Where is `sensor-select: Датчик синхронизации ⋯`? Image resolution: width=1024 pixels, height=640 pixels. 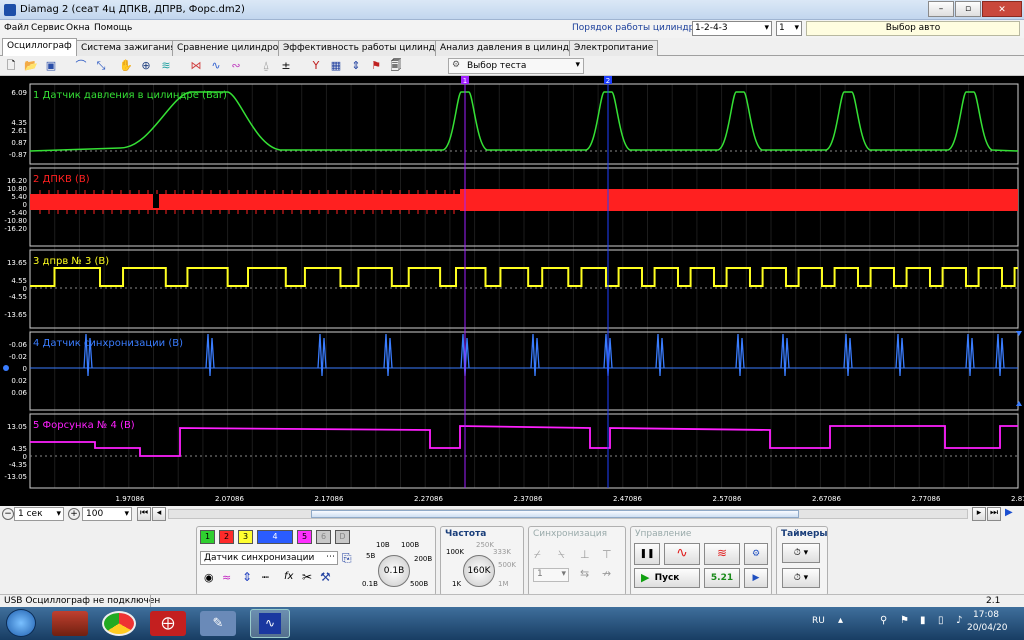 sensor-select: Датчик синхронизации ⋯ is located at coordinates (269, 558).